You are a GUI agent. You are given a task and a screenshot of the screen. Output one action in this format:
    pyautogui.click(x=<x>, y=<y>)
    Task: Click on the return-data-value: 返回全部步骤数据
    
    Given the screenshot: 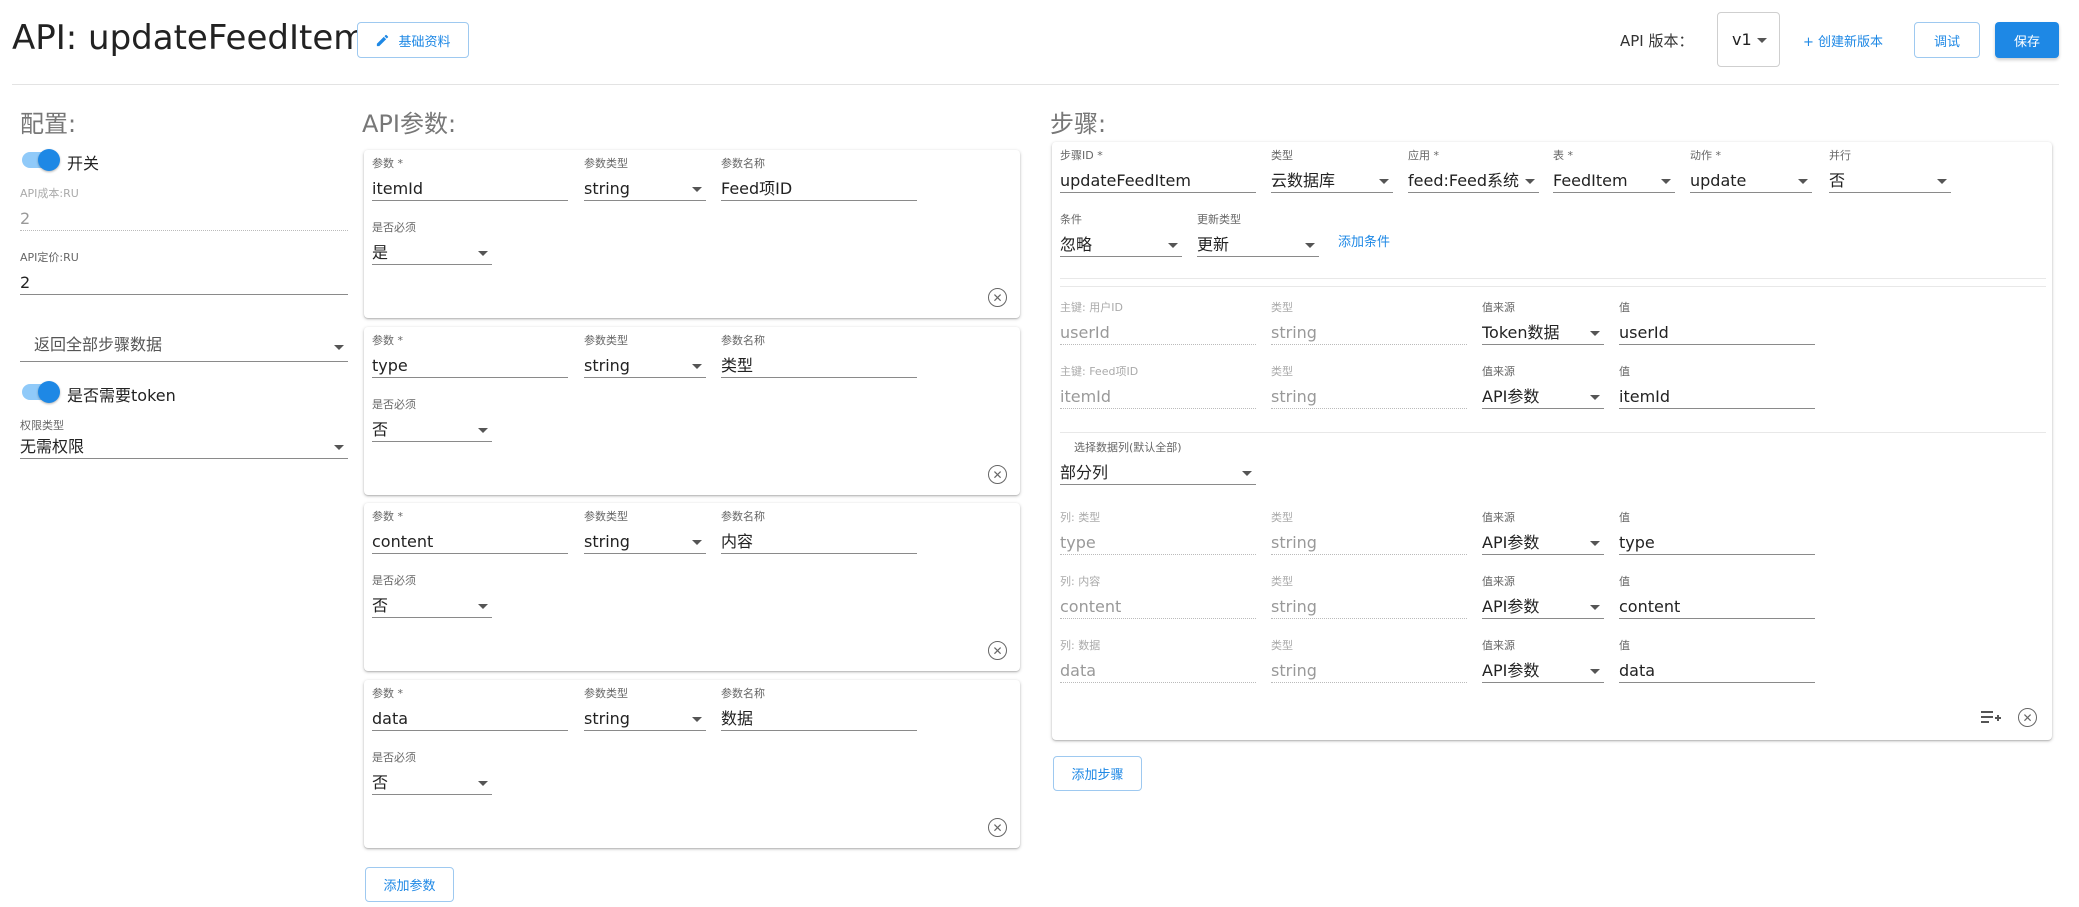 What is the action you would take?
    pyautogui.click(x=184, y=345)
    